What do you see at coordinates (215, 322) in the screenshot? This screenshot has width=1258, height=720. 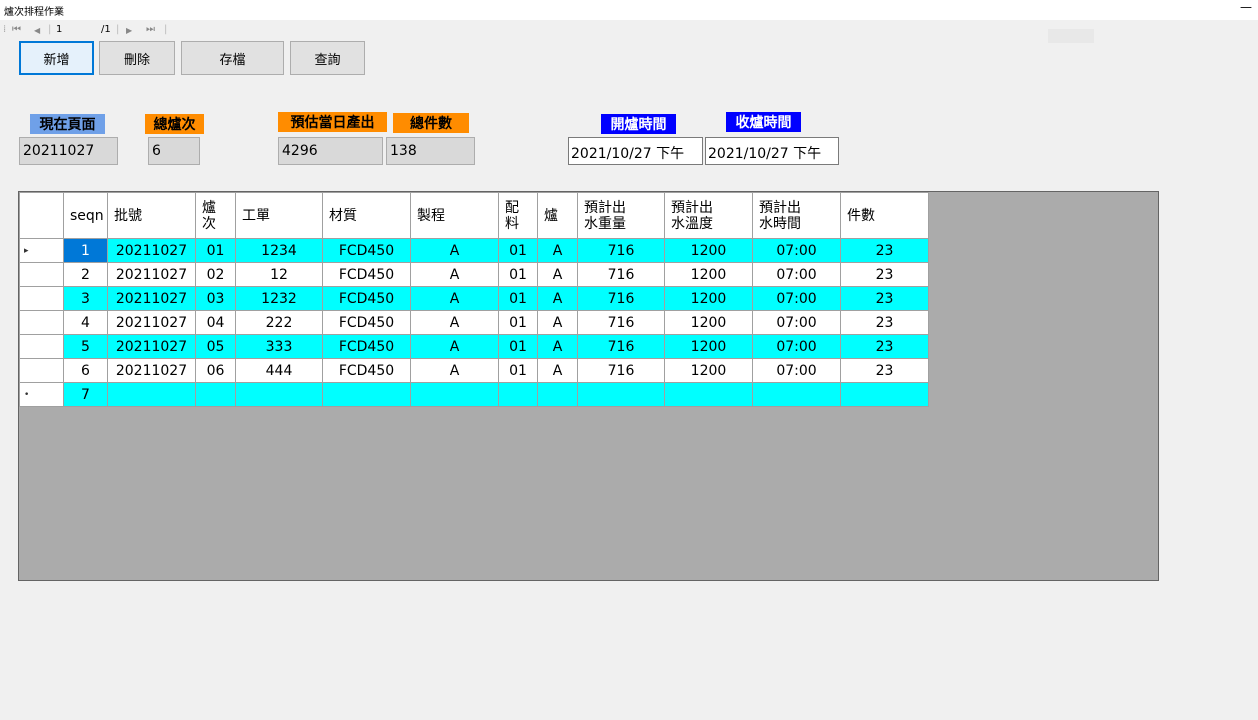 I see `cell-heat: 04` at bounding box center [215, 322].